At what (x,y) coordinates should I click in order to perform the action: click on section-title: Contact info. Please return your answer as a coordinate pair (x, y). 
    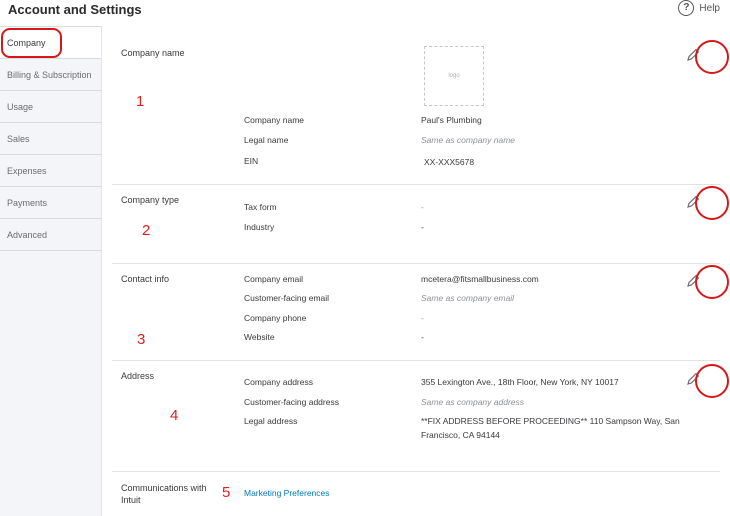
    Looking at the image, I should click on (145, 279).